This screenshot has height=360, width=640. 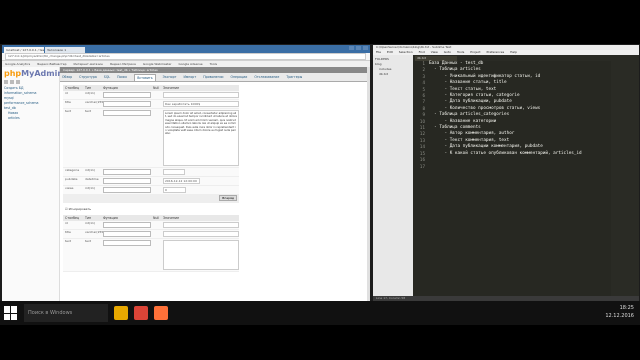 What do you see at coordinates (201, 104) in the screenshot?
I see `value-input: Как заработать 1000$` at bounding box center [201, 104].